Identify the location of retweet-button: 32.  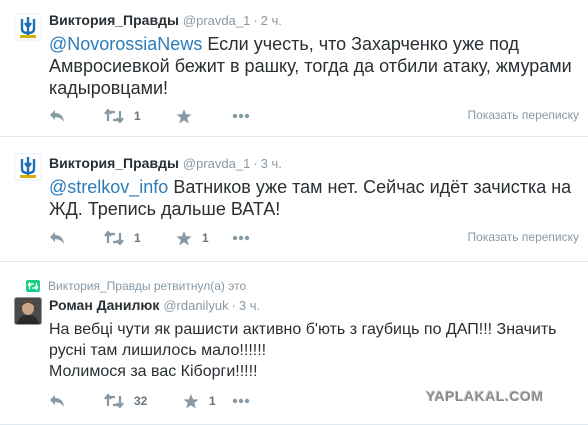
(125, 401).